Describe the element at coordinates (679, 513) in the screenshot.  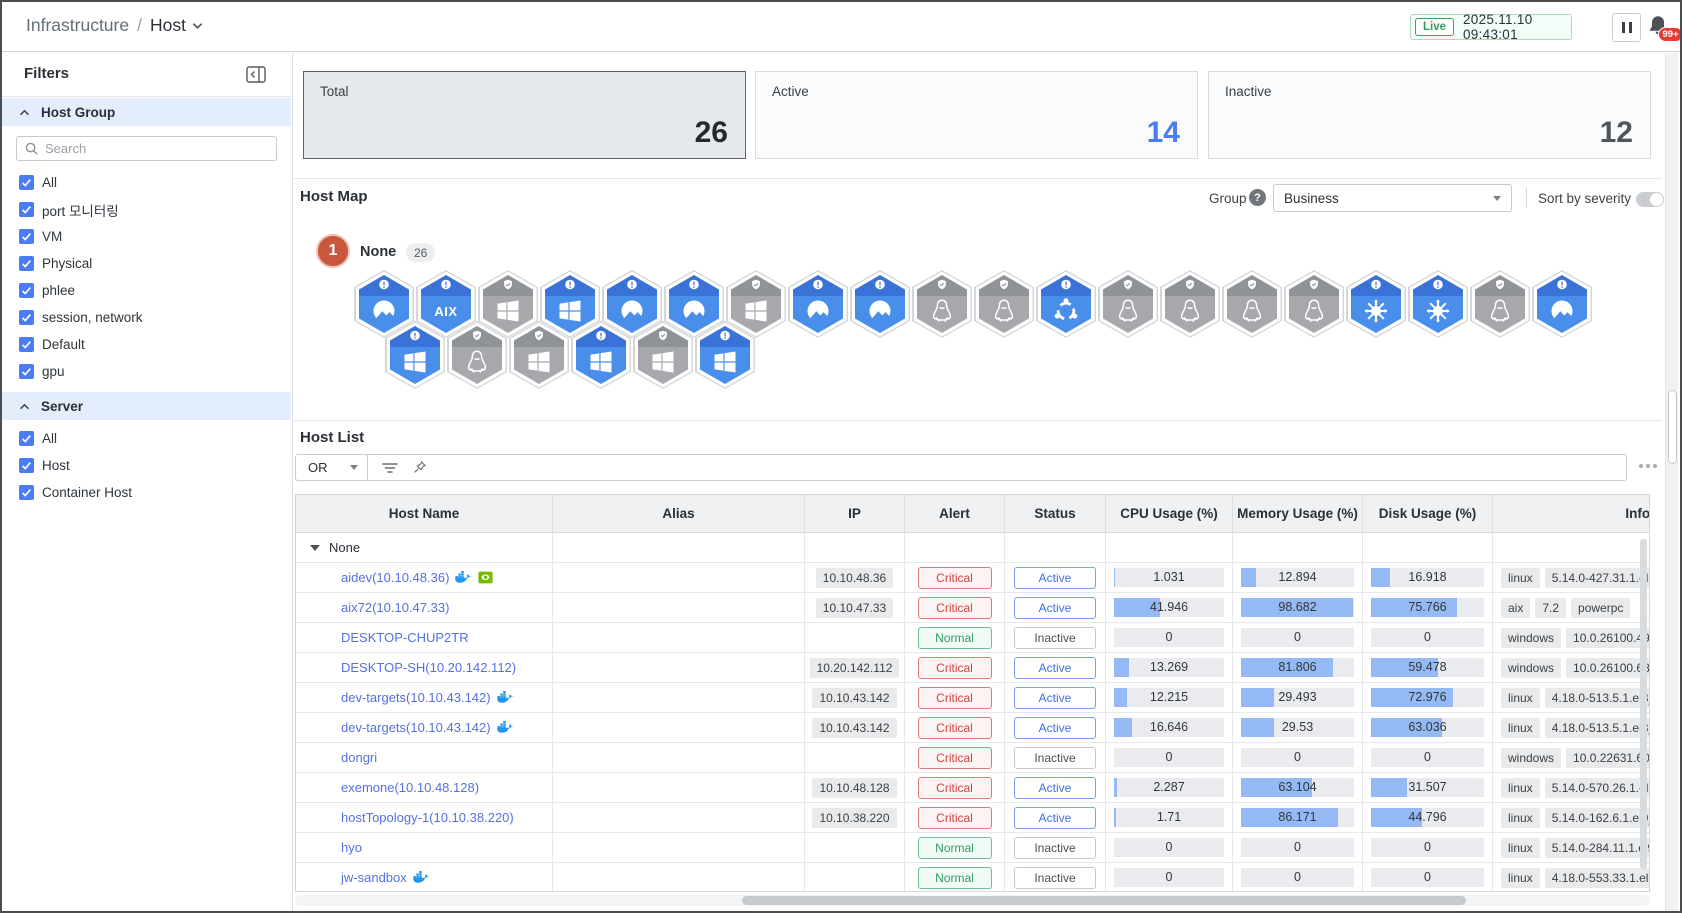
I see `column-header-alias: Alias` at that location.